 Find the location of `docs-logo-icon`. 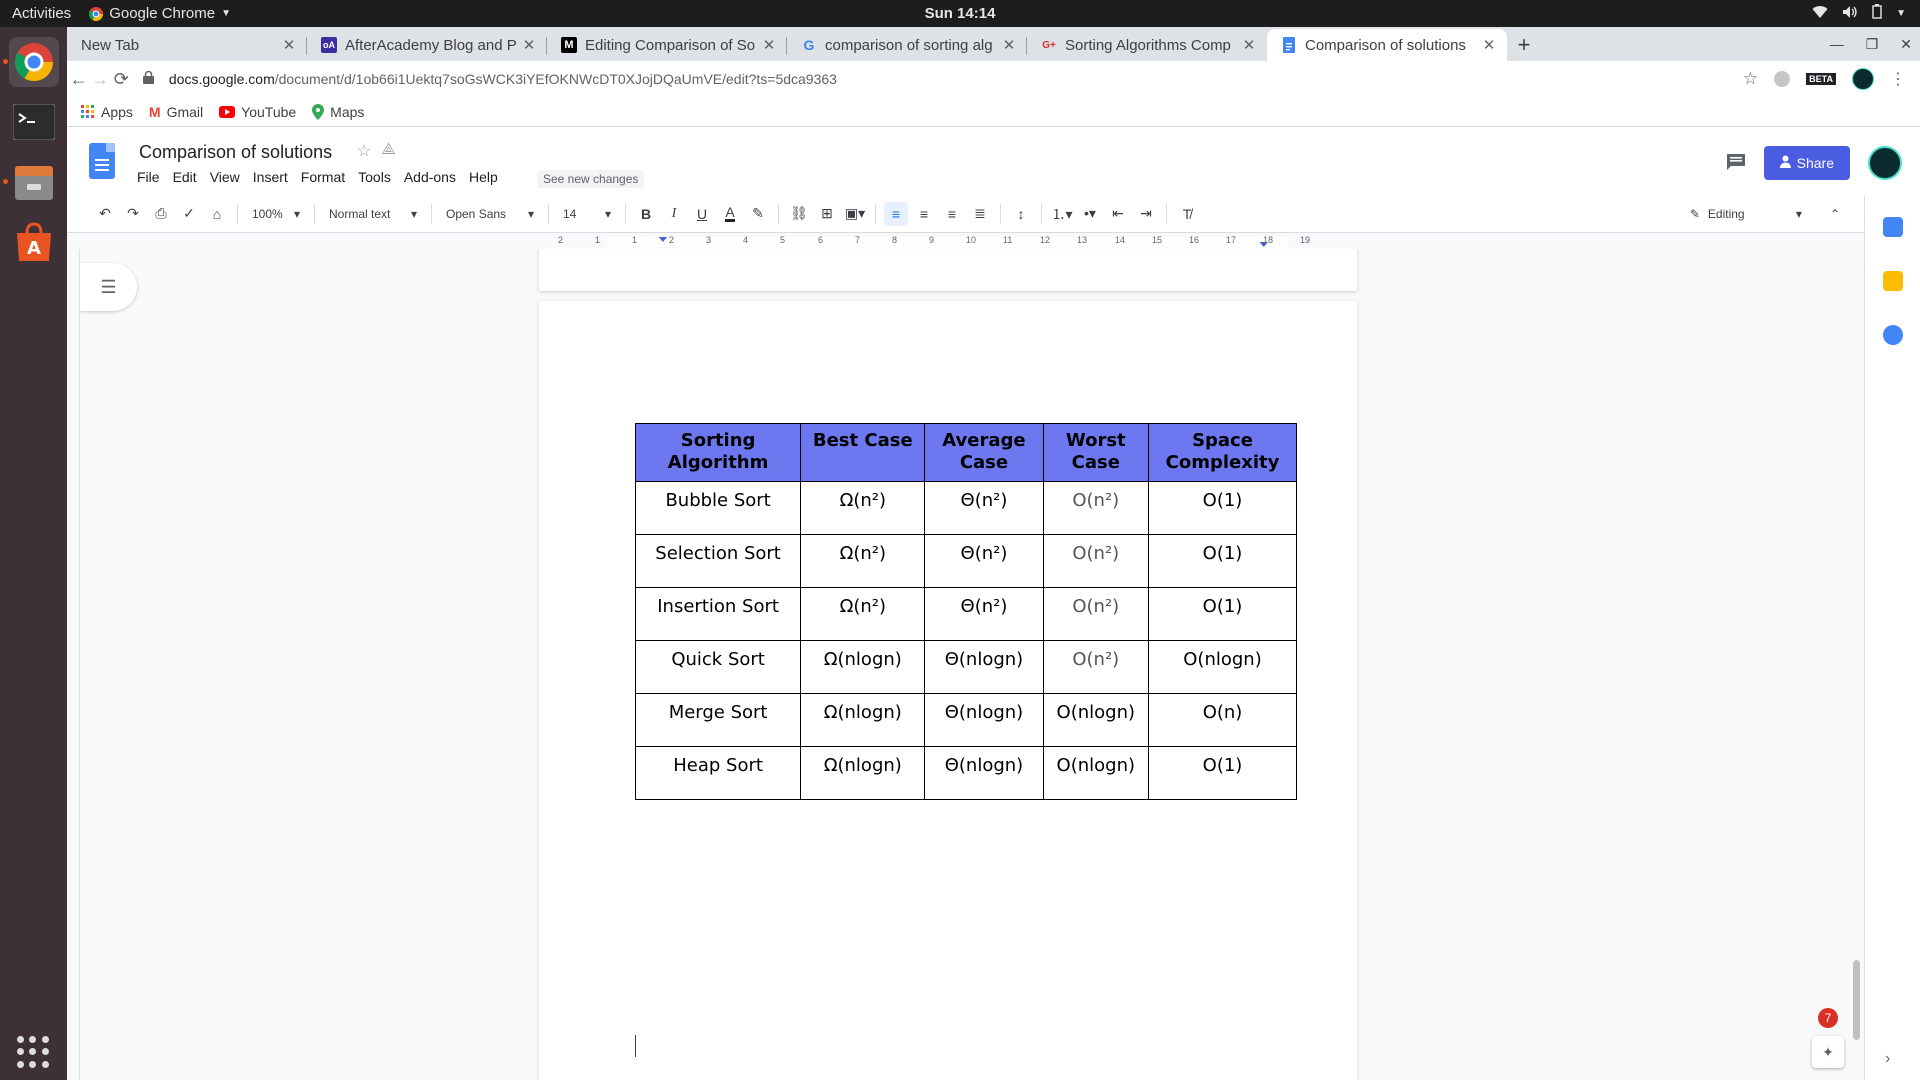

docs-logo-icon is located at coordinates (102, 161).